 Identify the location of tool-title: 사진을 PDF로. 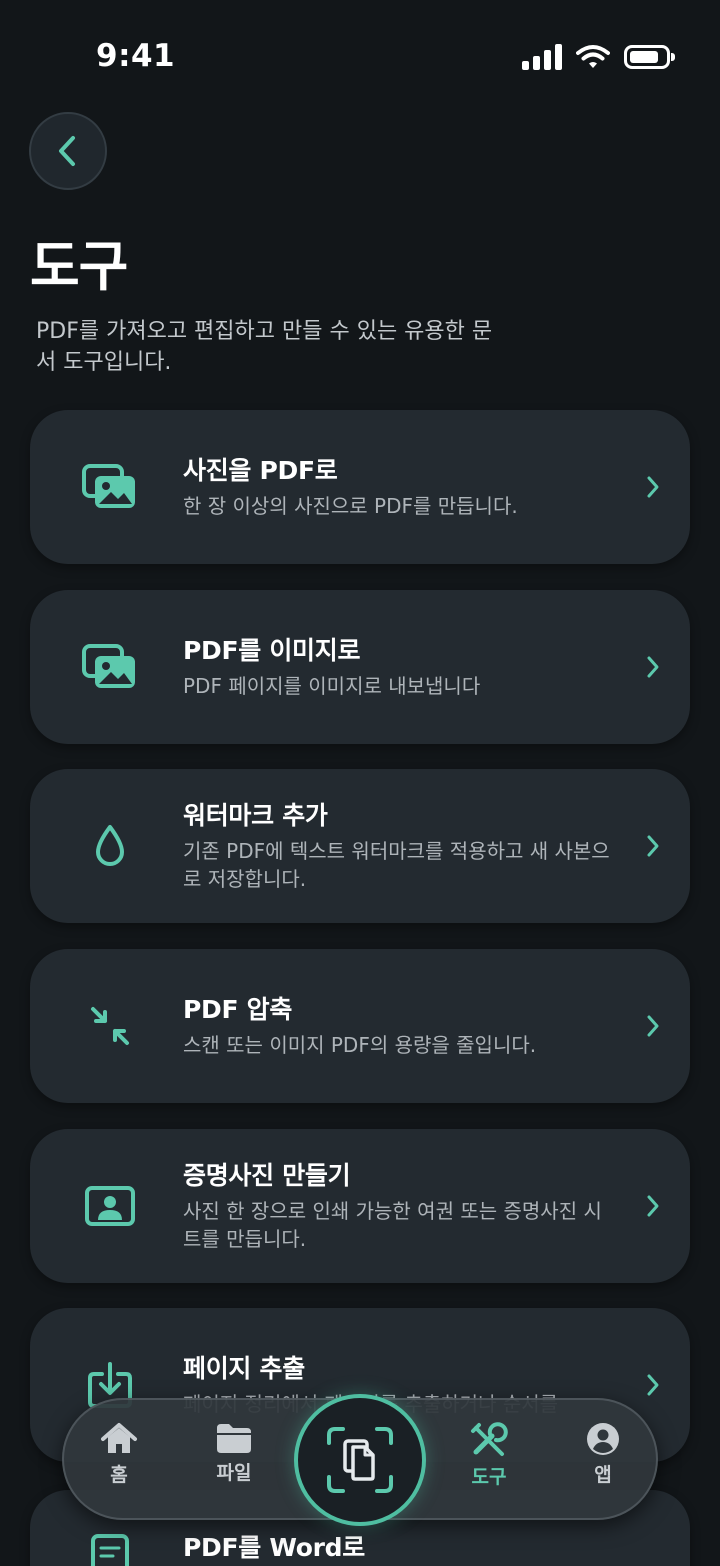
(260, 470).